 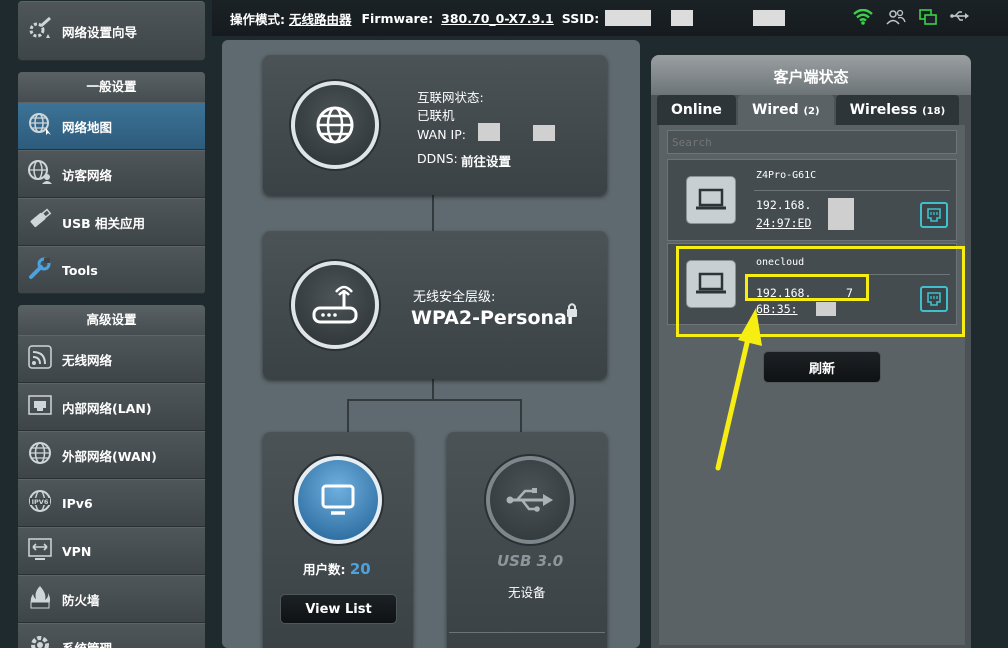 What do you see at coordinates (450, 97) in the screenshot?
I see `internet-status-label: 互联网状态:` at bounding box center [450, 97].